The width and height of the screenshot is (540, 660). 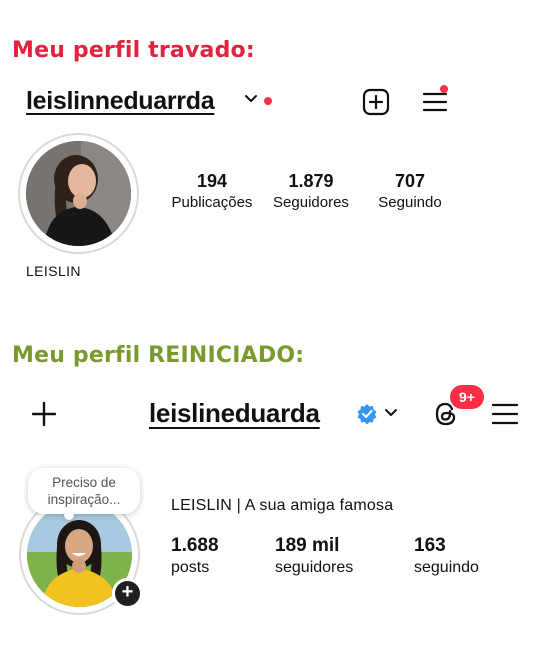 I want to click on stat-label: Seguidores, so click(x=311, y=202).